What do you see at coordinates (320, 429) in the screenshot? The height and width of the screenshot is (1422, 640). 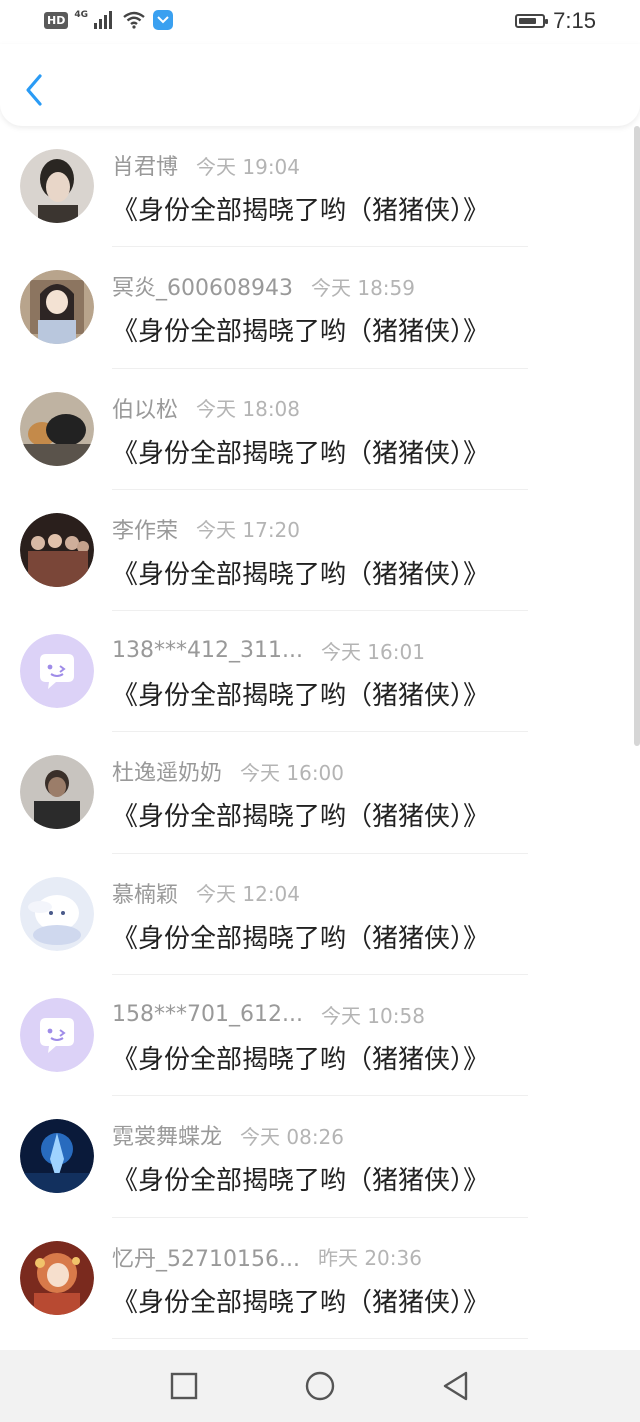 I see `message-row: 伯以松 今天 18:08 《身份全部揭晓了哟（猪猪侠）》` at bounding box center [320, 429].